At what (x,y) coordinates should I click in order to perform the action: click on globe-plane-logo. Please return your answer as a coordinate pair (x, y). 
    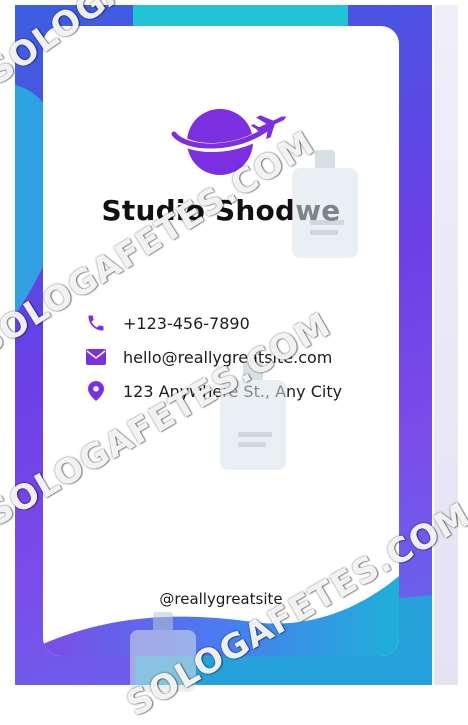
    Looking at the image, I should click on (228, 142).